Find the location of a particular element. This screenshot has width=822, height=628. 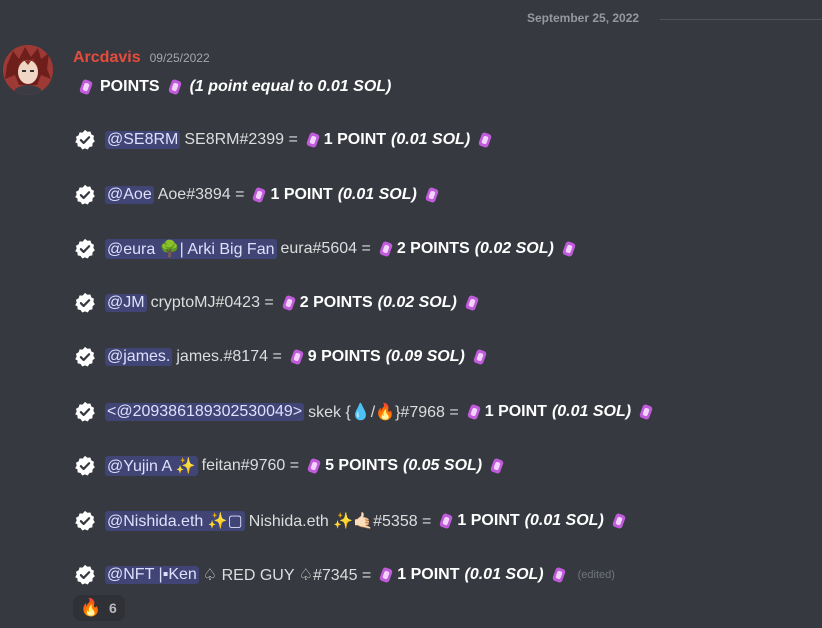

sol-amount: (0.09 SOL) is located at coordinates (425, 356).